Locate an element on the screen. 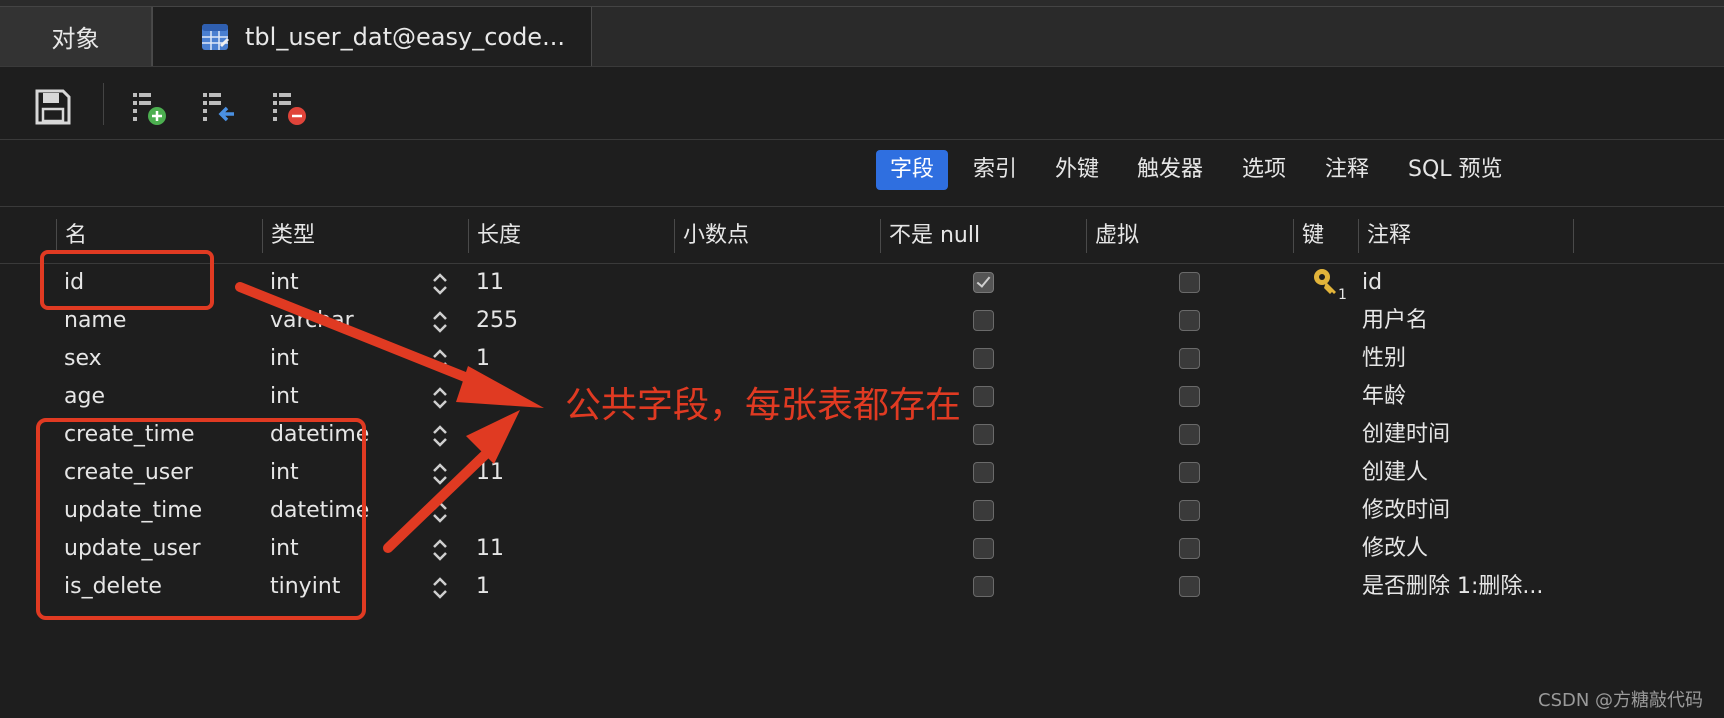 The image size is (1724, 718). delete-field-icon is located at coordinates (289, 109).